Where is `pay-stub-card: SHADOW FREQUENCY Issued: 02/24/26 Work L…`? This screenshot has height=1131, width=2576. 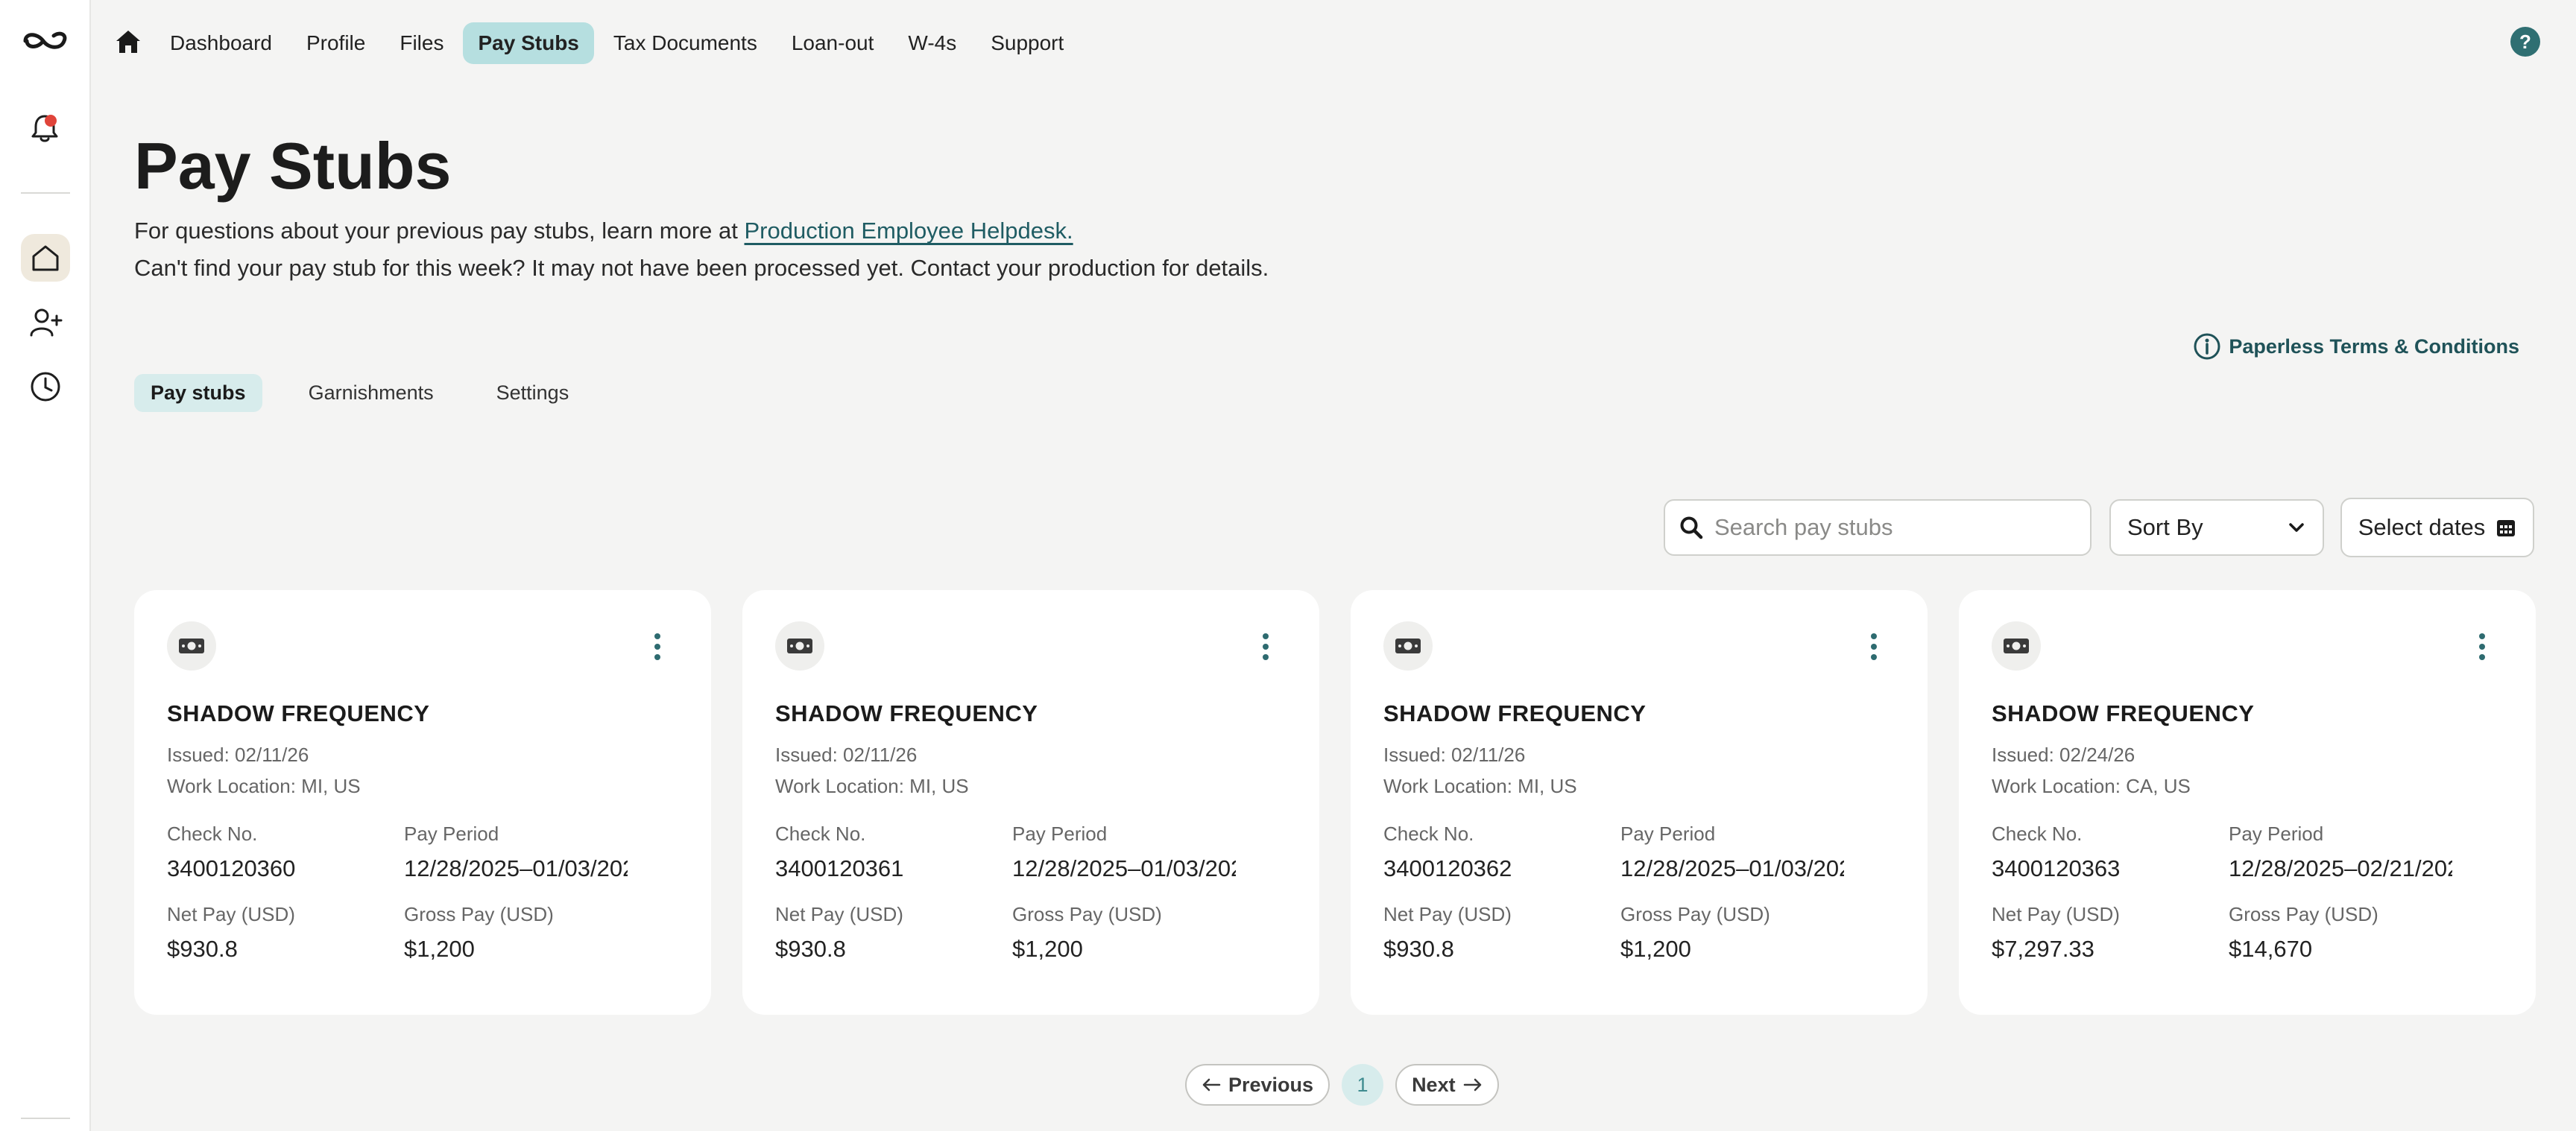 pay-stub-card: SHADOW FREQUENCY Issued: 02/24/26 Work L… is located at coordinates (2247, 802).